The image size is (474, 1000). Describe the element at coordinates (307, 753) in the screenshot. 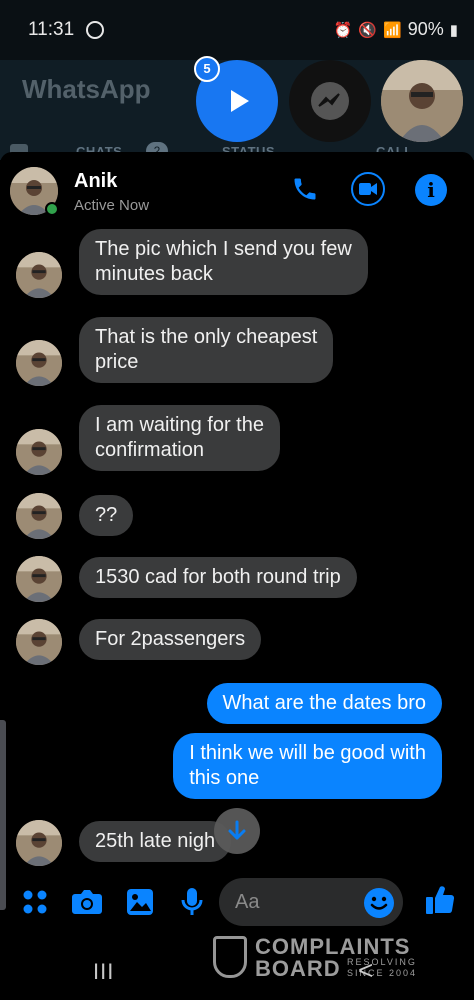

I see `message-line: I think we will be good with` at that location.